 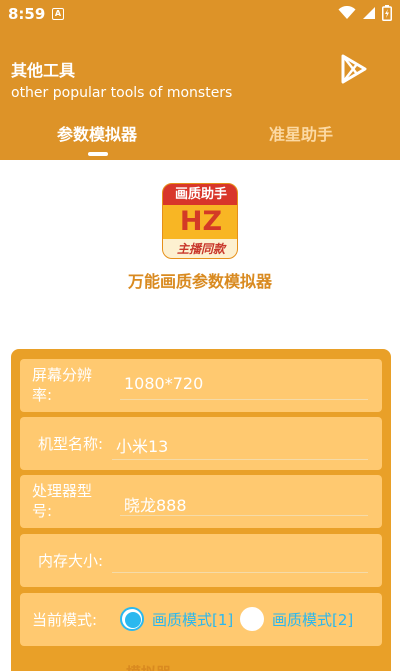 What do you see at coordinates (201, 501) in the screenshot?
I see `processor-row: 处理器型号: 晓龙888` at bounding box center [201, 501].